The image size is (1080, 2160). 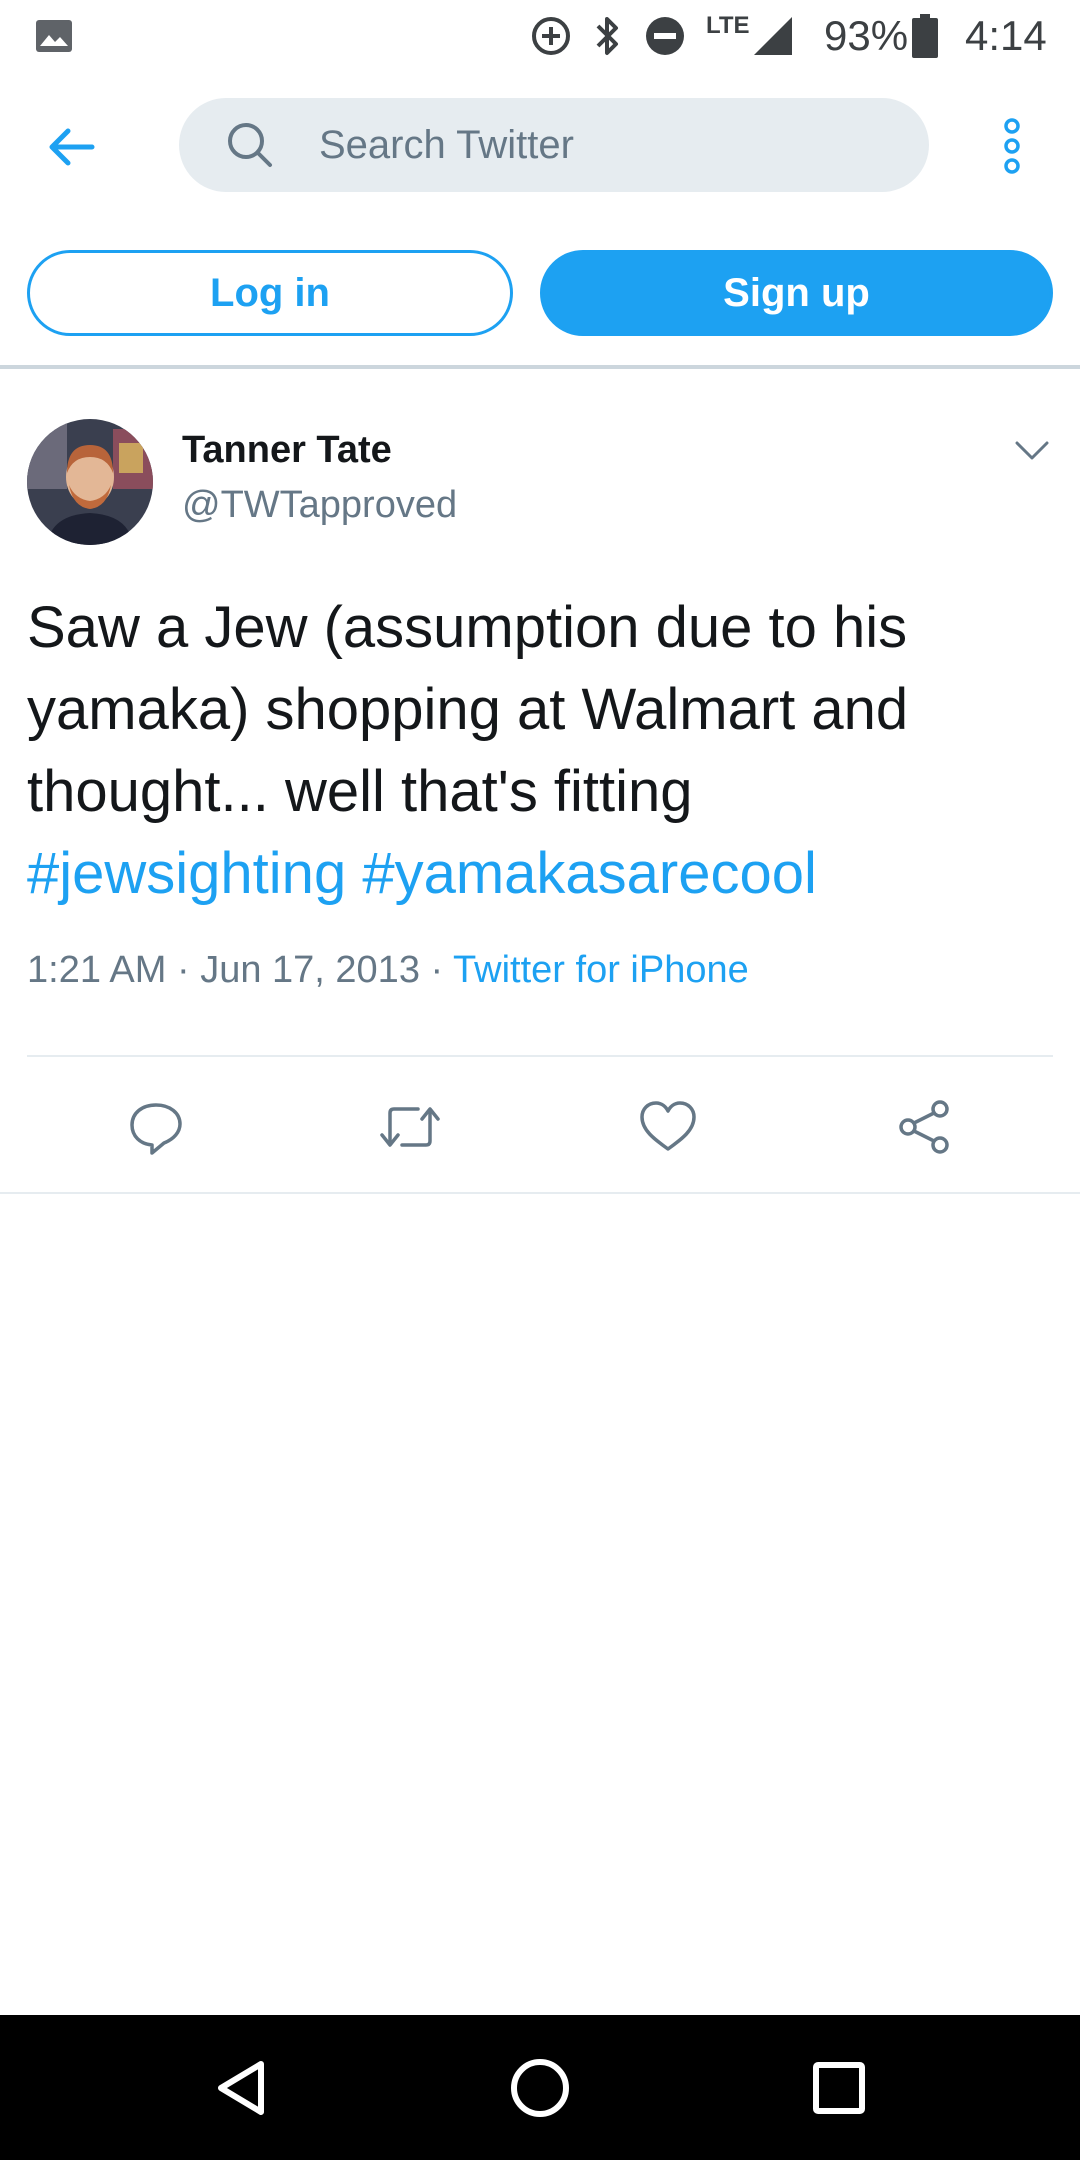 I want to click on more-options-button, so click(x=1012, y=146).